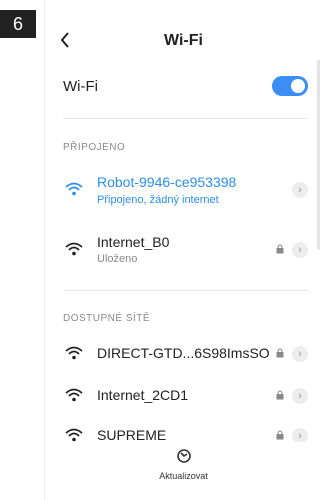 Image resolution: width=321 pixels, height=500 pixels. What do you see at coordinates (318, 155) in the screenshot?
I see `scrollbar` at bounding box center [318, 155].